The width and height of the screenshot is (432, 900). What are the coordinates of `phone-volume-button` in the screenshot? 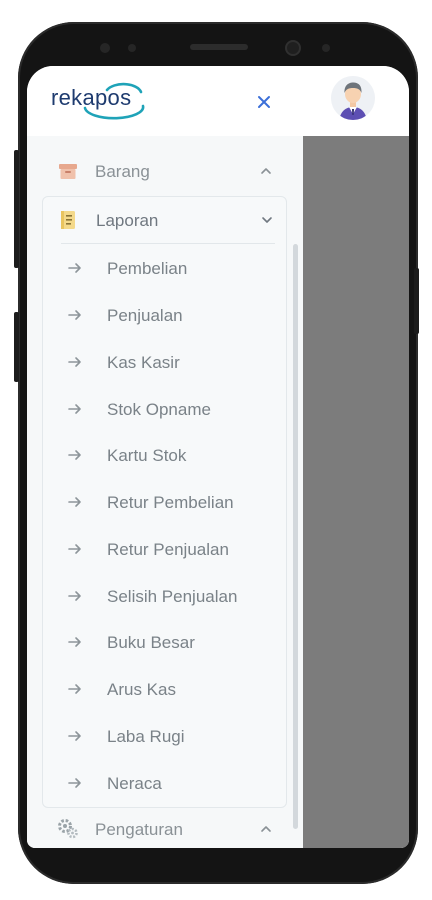 It's located at (16, 209).